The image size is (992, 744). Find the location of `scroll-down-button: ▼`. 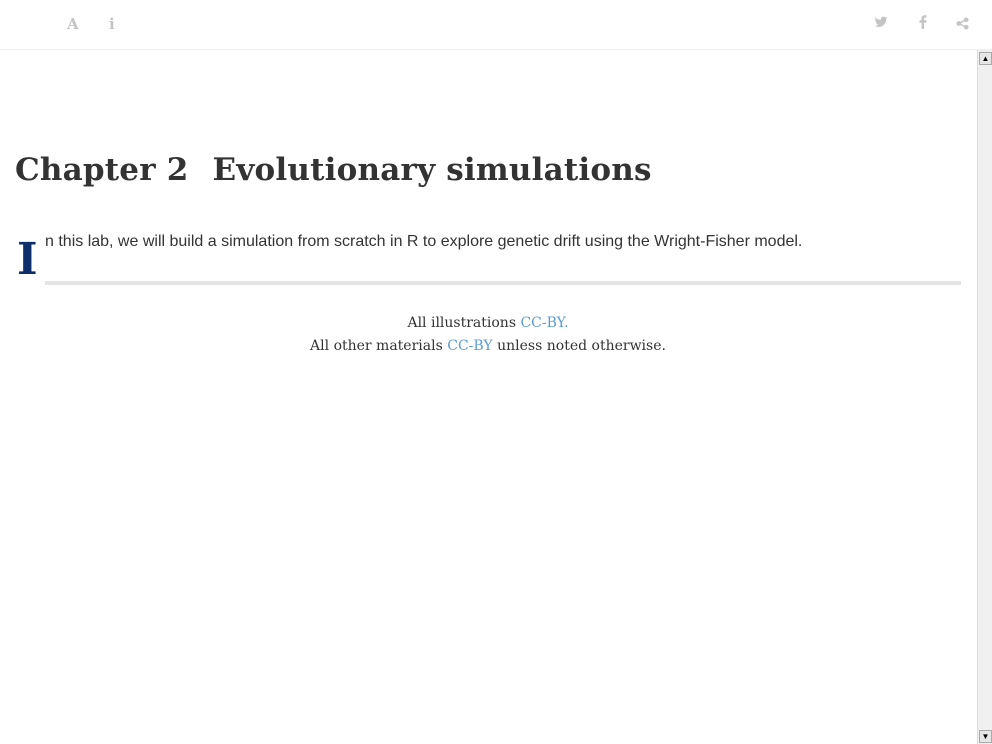

scroll-down-button: ▼ is located at coordinates (985, 736).